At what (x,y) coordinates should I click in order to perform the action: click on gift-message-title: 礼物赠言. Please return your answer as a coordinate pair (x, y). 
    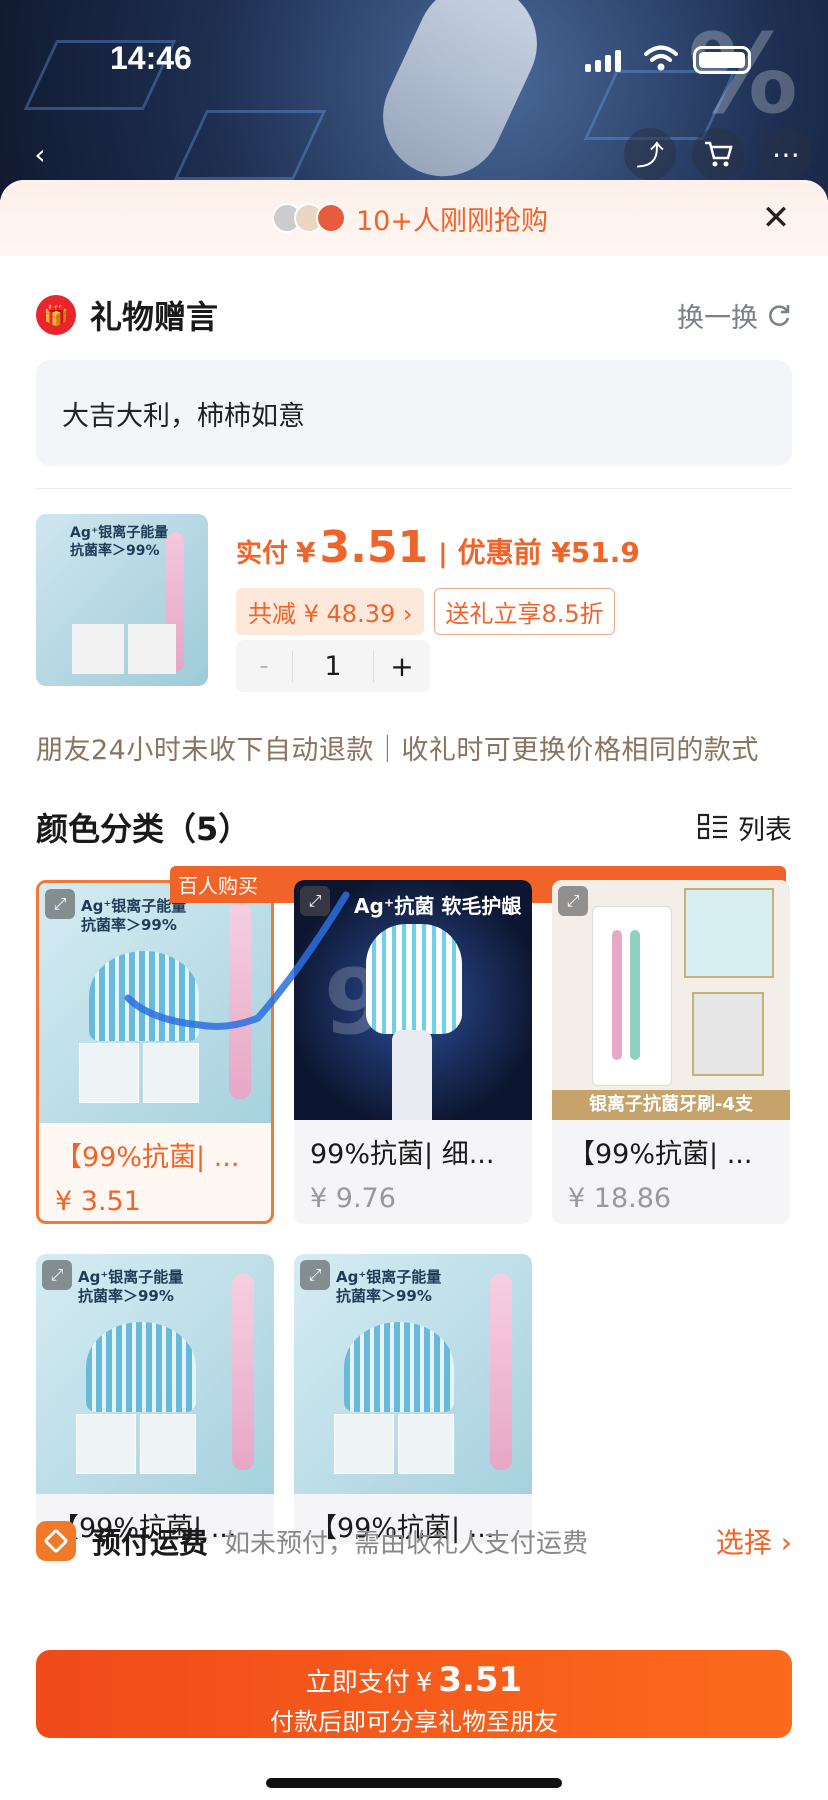
    Looking at the image, I should click on (154, 317).